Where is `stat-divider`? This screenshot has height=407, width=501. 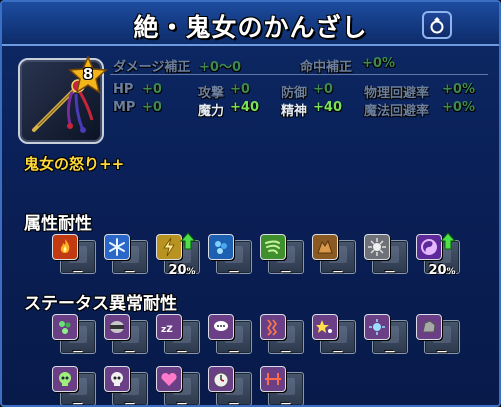 stat-divider is located at coordinates (299, 74).